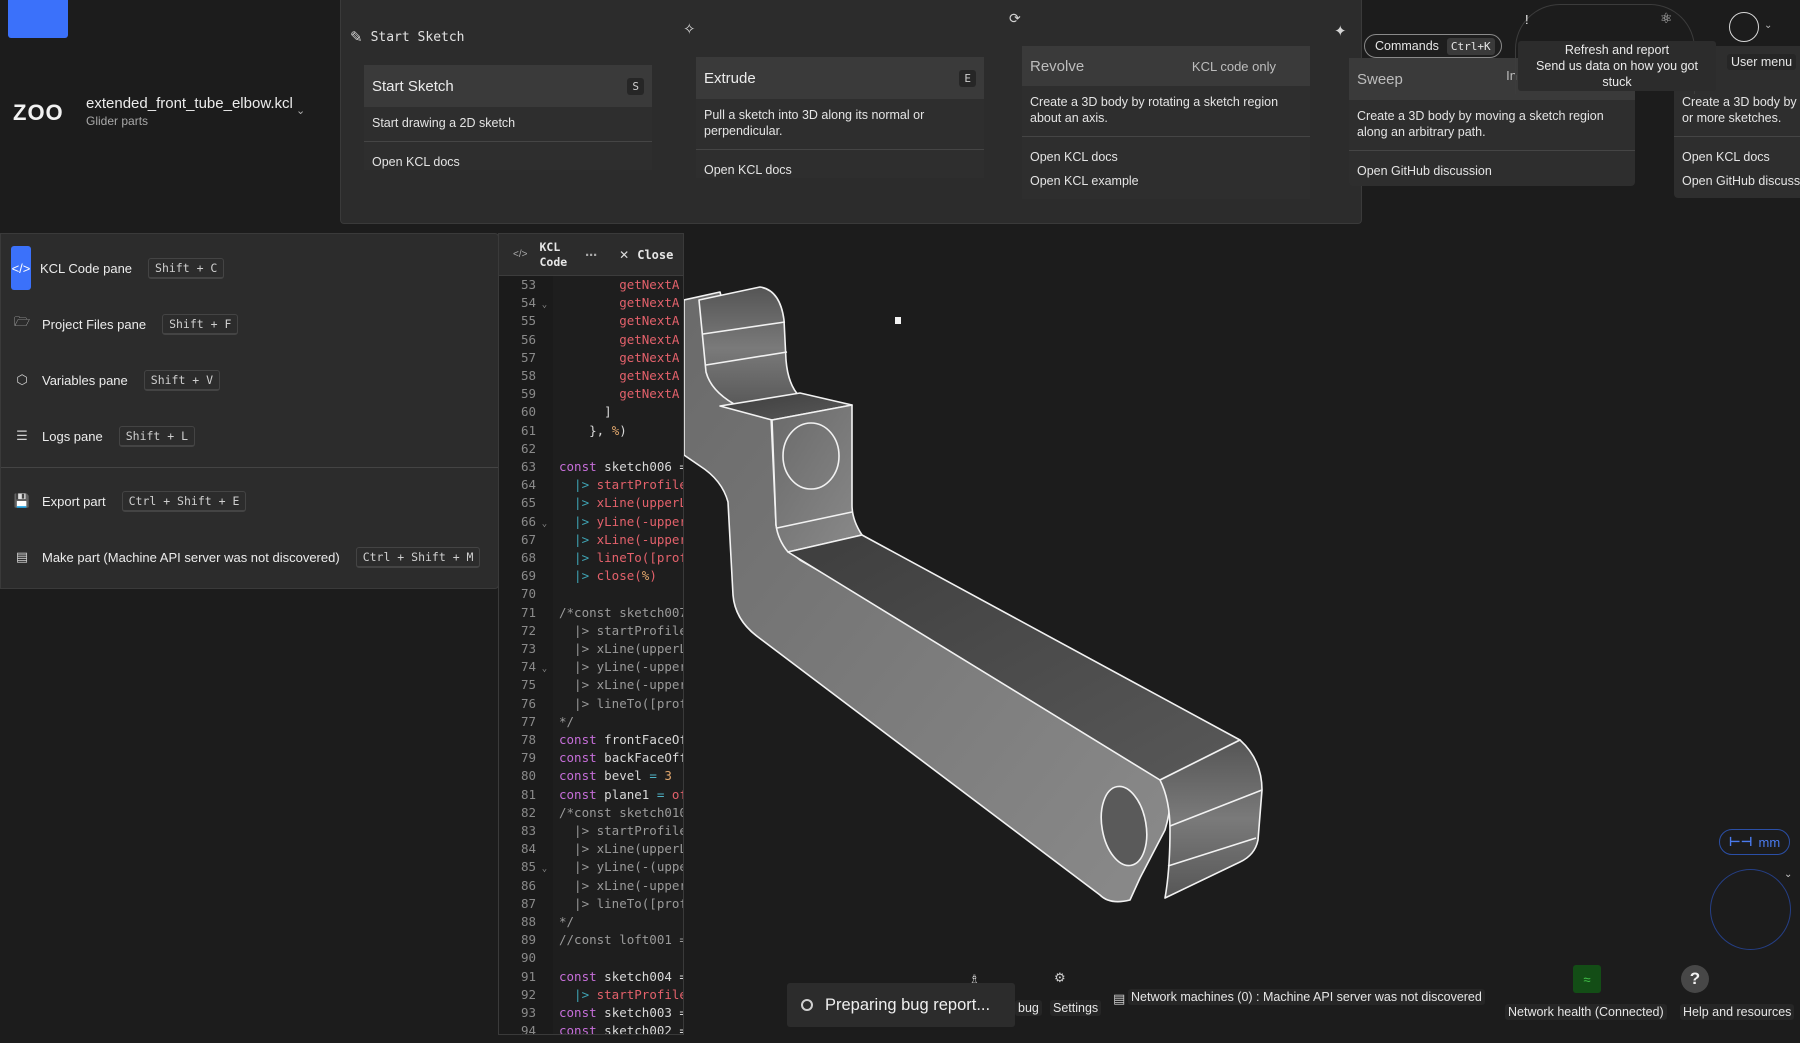  I want to click on user-avatar, so click(1744, 27).